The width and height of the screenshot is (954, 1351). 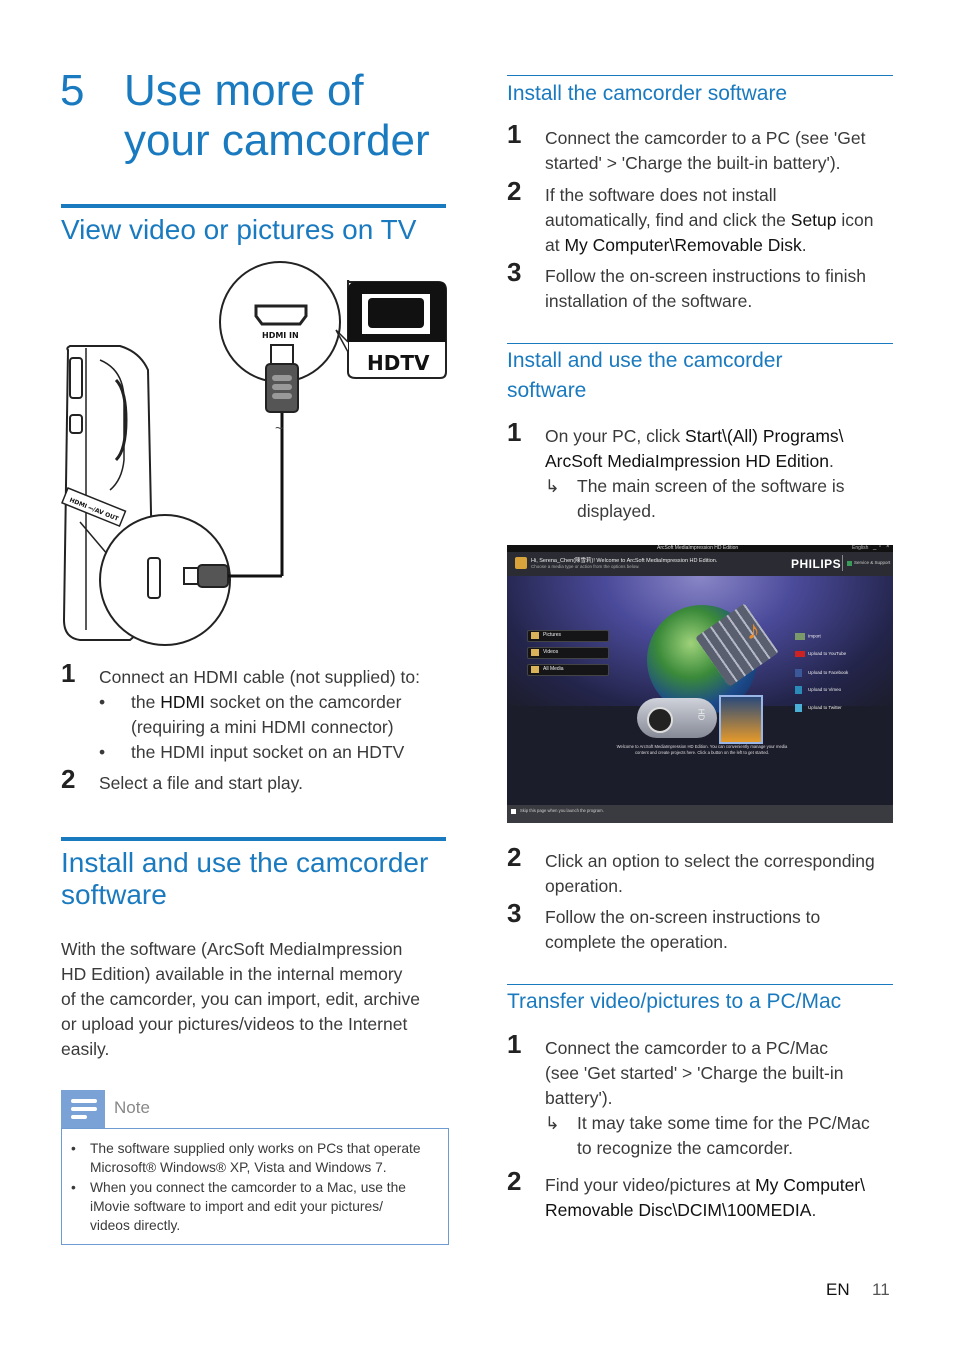 I want to click on note-text: videos directly., so click(x=135, y=1225).